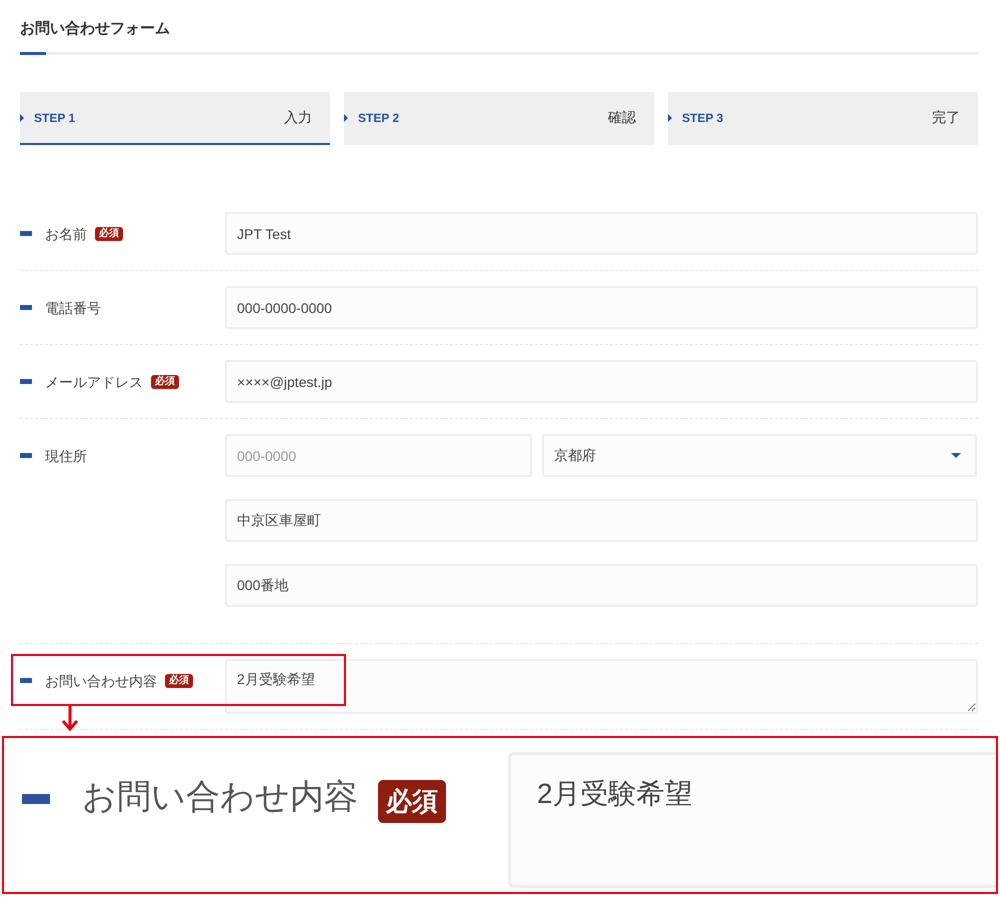 Image resolution: width=1000 pixels, height=900 pixels. Describe the element at coordinates (95, 29) in the screenshot. I see `page-title: お問い合わせフォーム` at that location.